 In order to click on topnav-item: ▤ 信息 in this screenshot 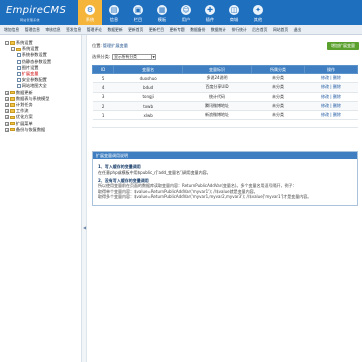, I will do `click(114, 12)`.